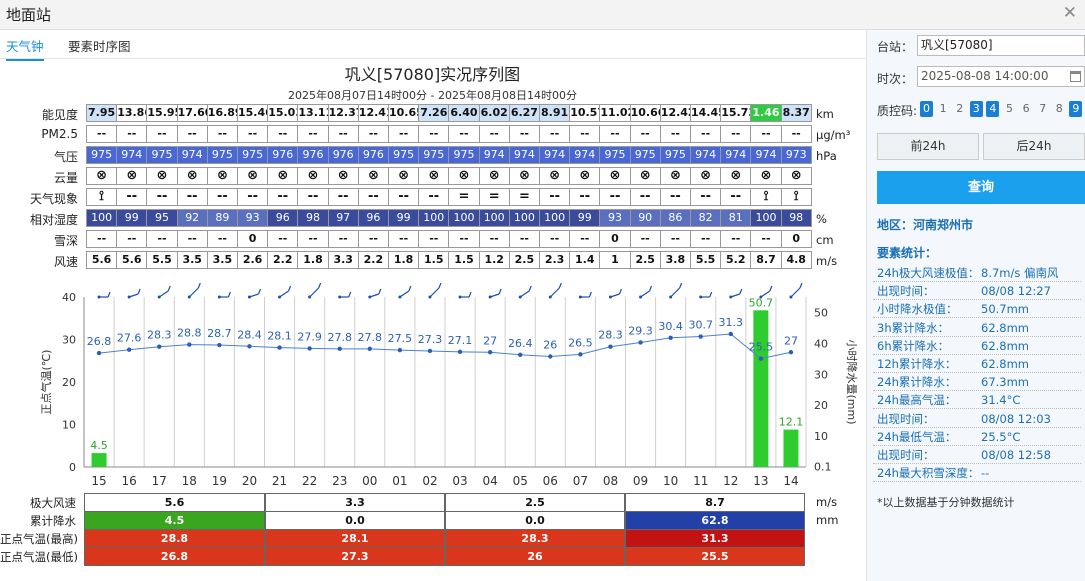 The width and height of the screenshot is (1085, 581). Describe the element at coordinates (585, 260) in the screenshot. I see `table-cell: 1.4` at that location.